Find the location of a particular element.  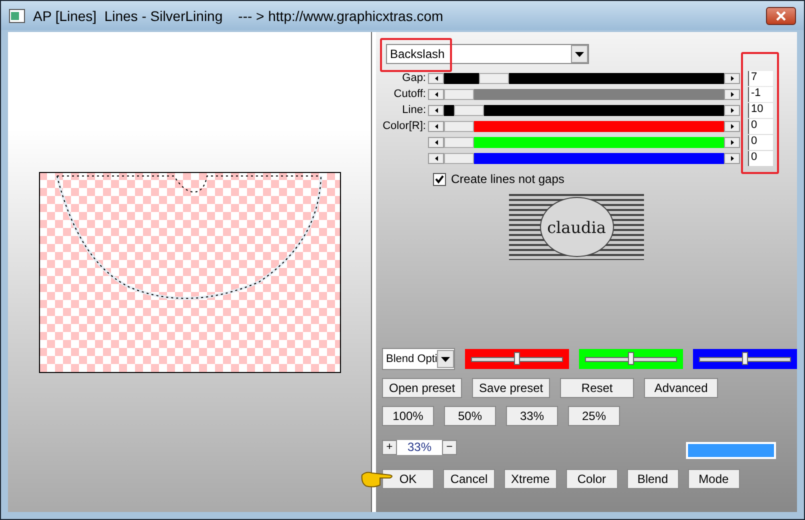

dialog-button: Blend is located at coordinates (652, 479).